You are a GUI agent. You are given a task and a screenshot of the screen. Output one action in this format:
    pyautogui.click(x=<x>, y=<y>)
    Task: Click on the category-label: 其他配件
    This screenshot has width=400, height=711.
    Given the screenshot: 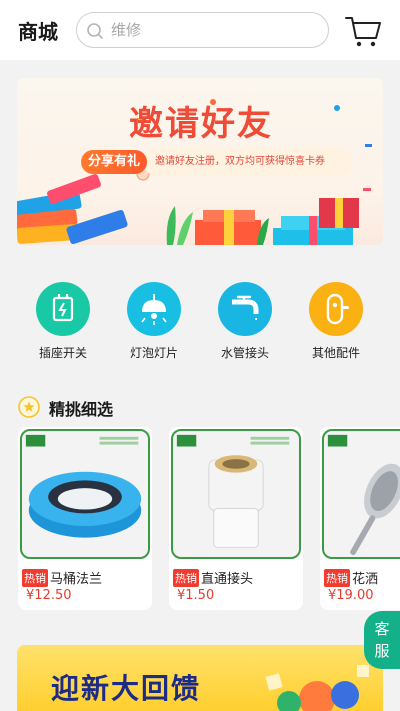 What is the action you would take?
    pyautogui.click(x=335, y=353)
    